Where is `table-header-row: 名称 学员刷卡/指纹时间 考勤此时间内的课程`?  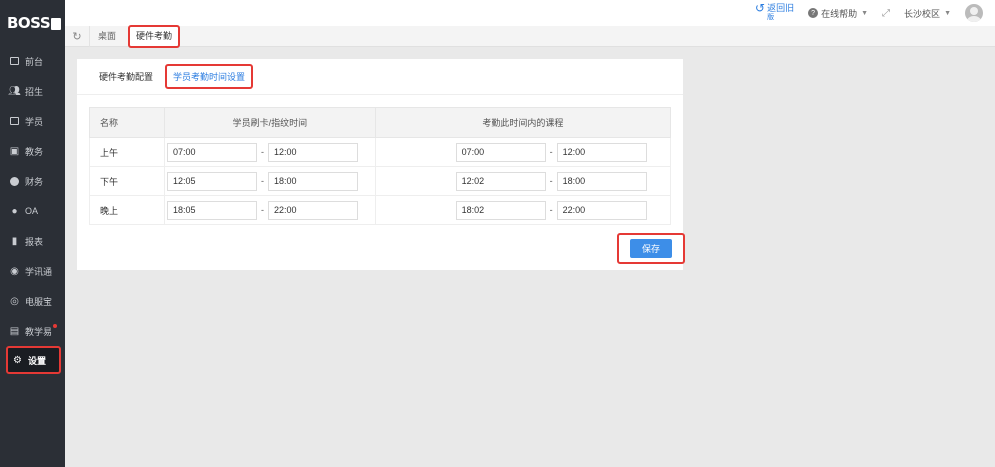
table-header-row: 名称 学员刷卡/指纹时间 考勤此时间内的课程 is located at coordinates (380, 122).